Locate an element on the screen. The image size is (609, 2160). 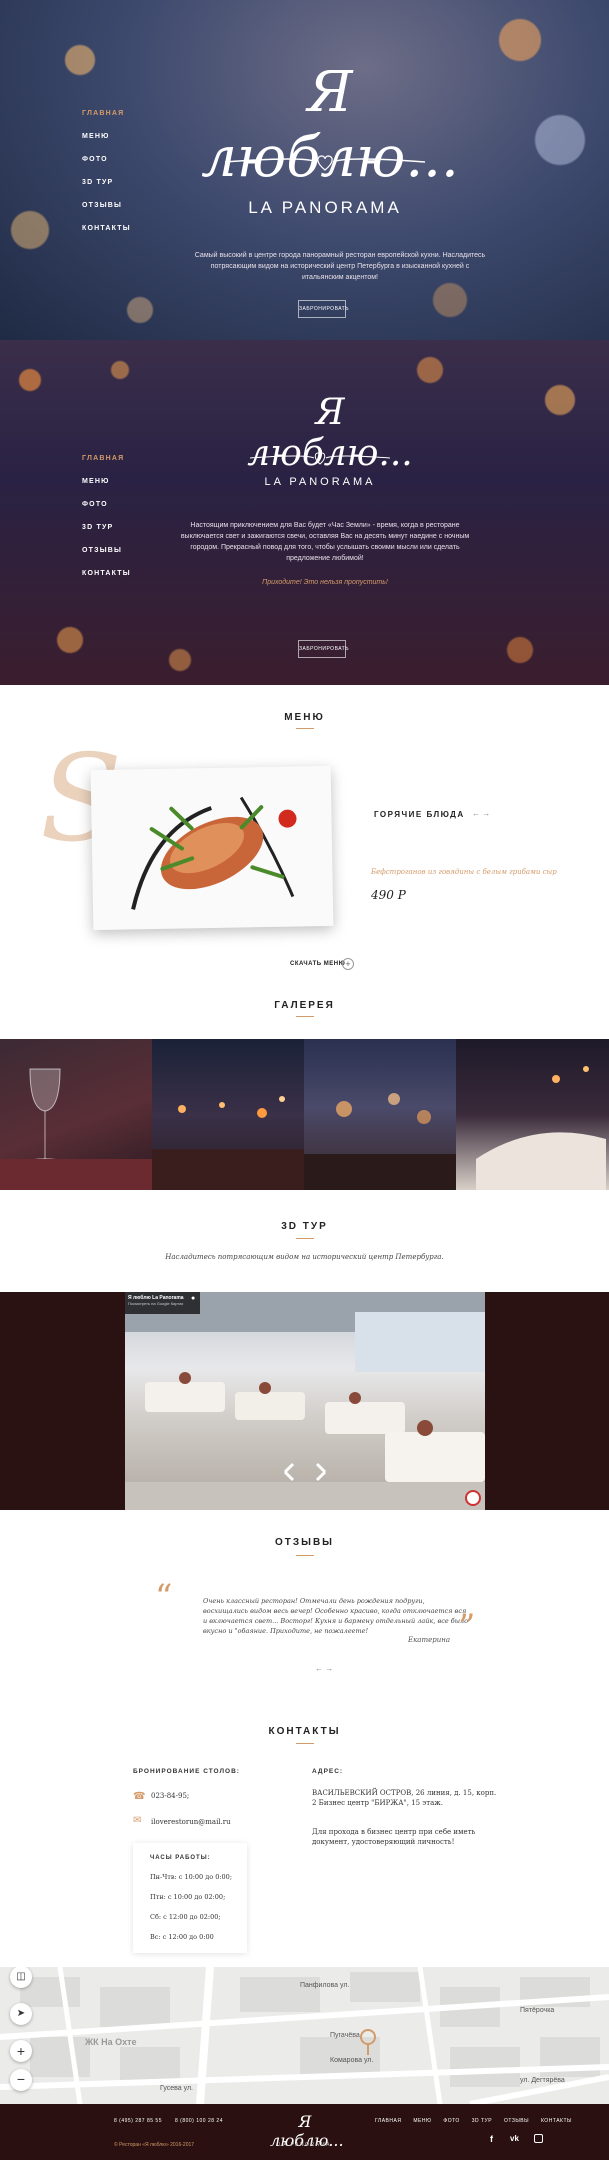
tour-panel-subtitle: Посмотреть на Google Картах is located at coordinates (162, 1303).